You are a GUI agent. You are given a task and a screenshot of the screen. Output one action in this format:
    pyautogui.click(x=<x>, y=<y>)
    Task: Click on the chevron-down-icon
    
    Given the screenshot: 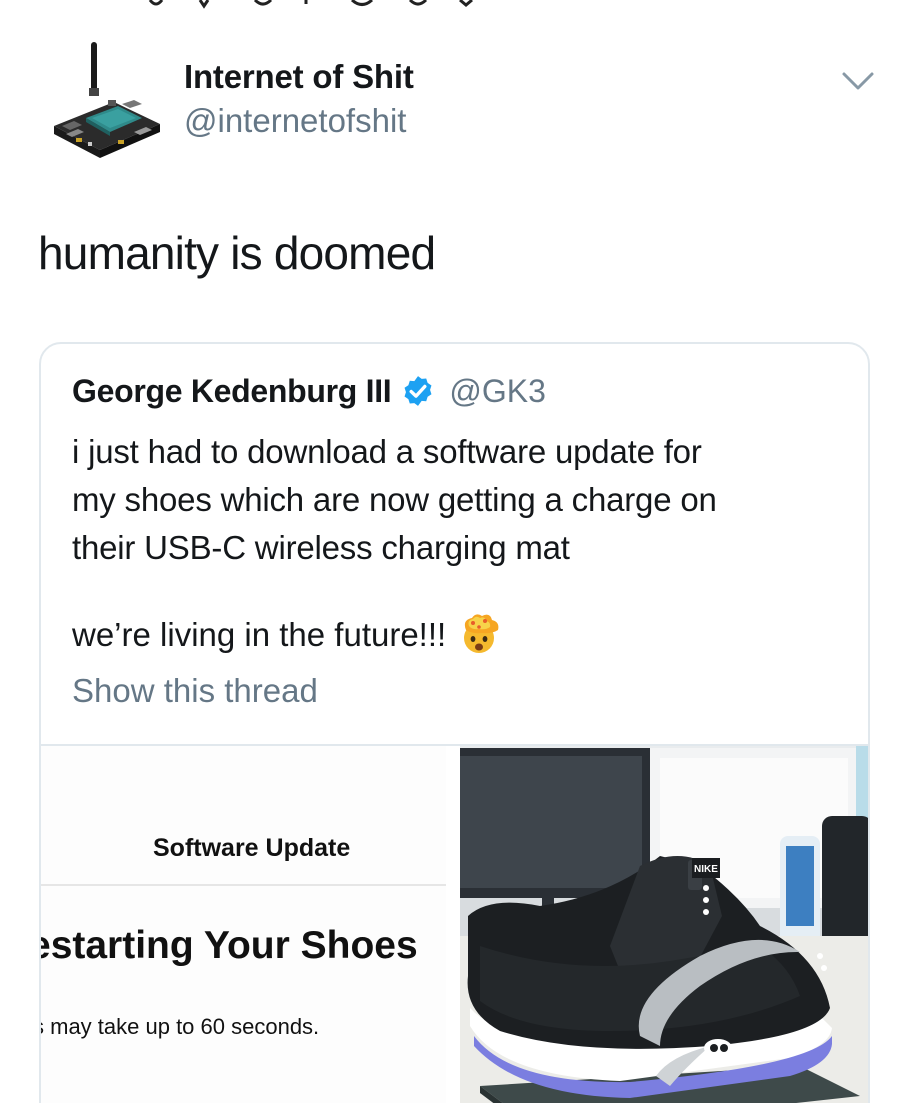 What is the action you would take?
    pyautogui.click(x=858, y=81)
    